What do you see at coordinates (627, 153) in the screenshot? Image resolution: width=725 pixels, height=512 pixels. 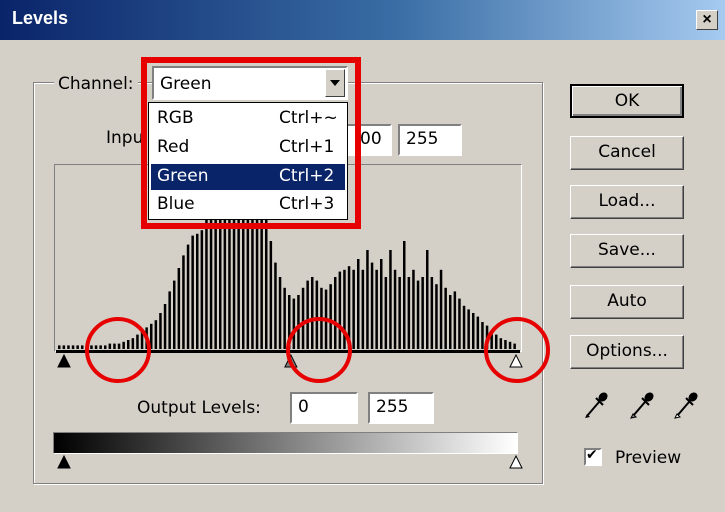 I see `cancel-button: Cancel` at bounding box center [627, 153].